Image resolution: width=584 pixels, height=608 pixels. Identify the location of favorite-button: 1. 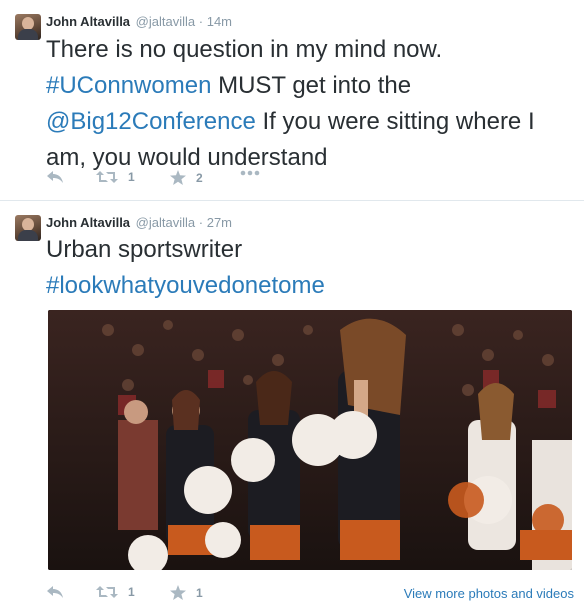
(186, 592).